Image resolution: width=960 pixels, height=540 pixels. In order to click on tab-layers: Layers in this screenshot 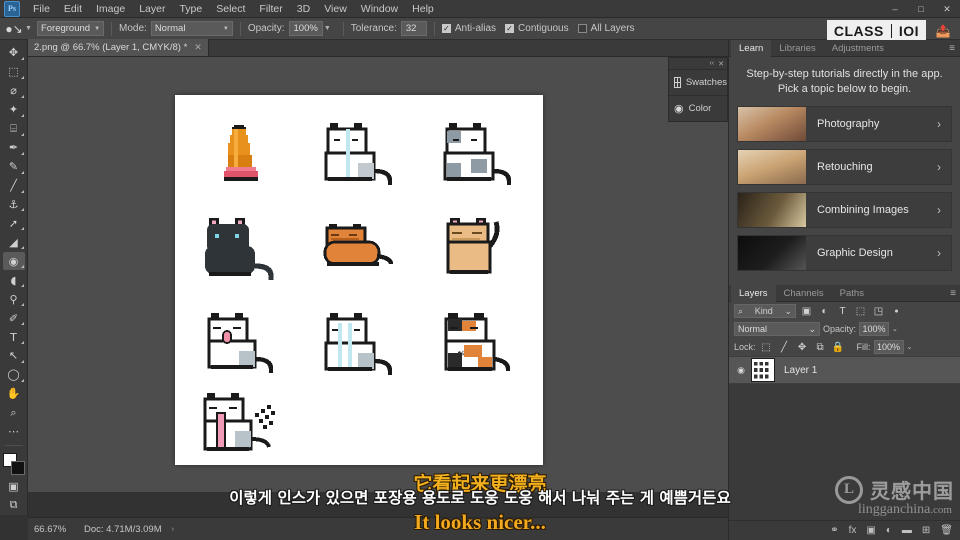, I will do `click(753, 293)`.